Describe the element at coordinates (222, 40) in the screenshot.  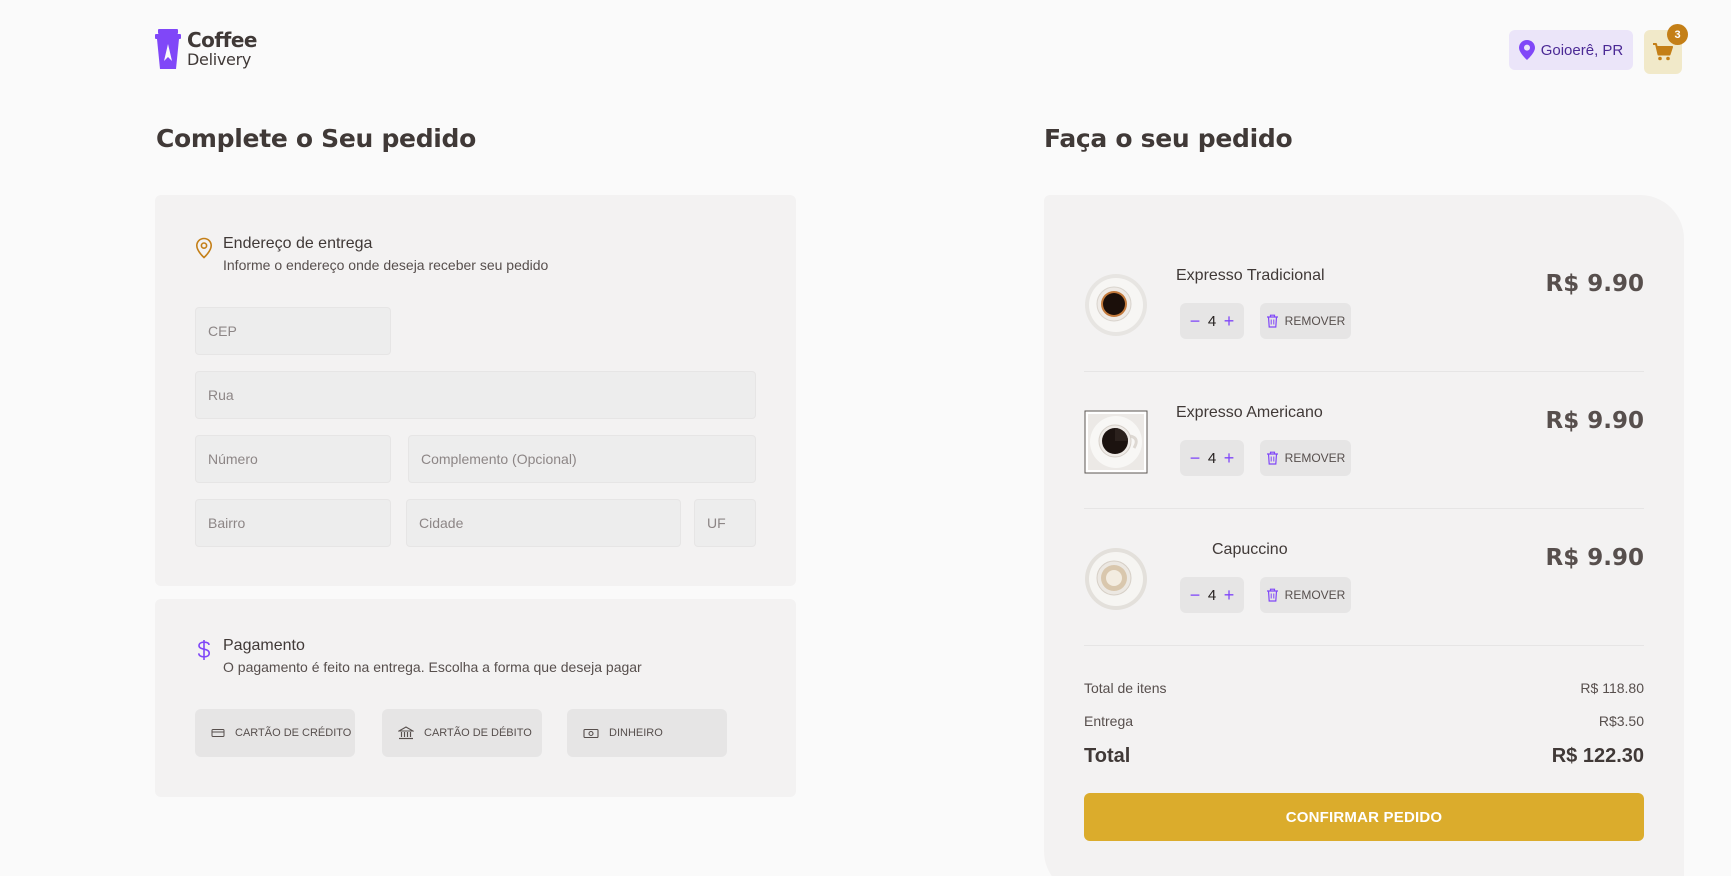
I see `logo-line1: Coffee` at that location.